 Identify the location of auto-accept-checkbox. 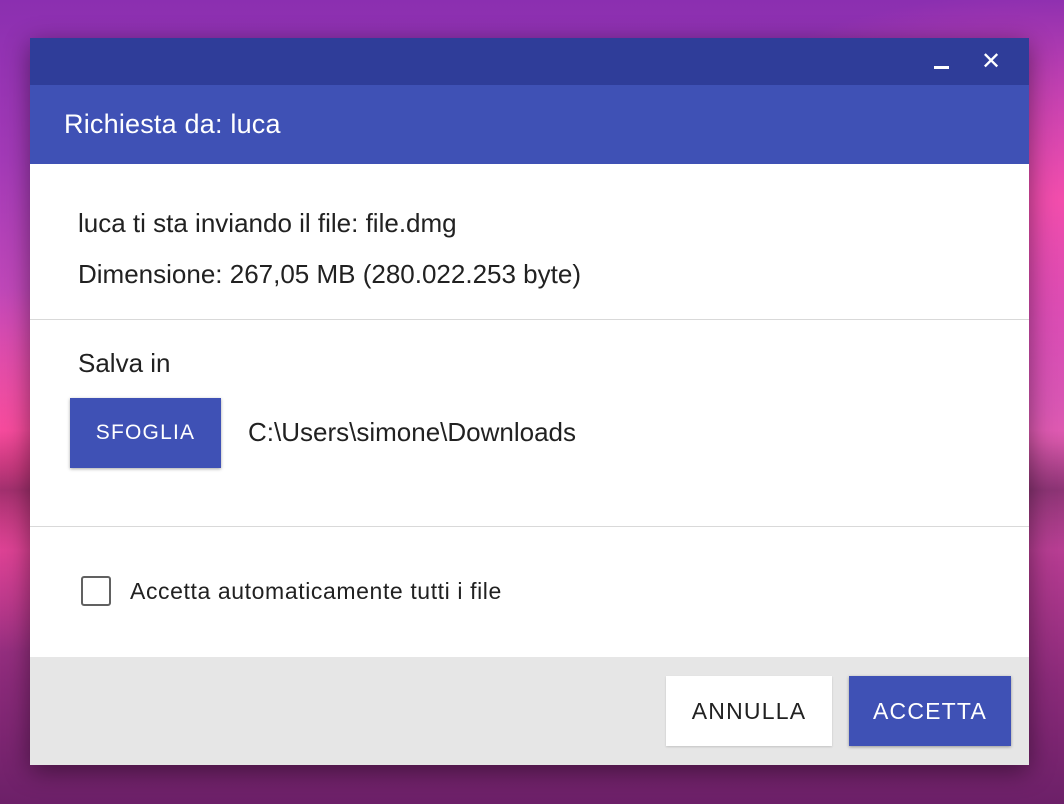
(96, 591).